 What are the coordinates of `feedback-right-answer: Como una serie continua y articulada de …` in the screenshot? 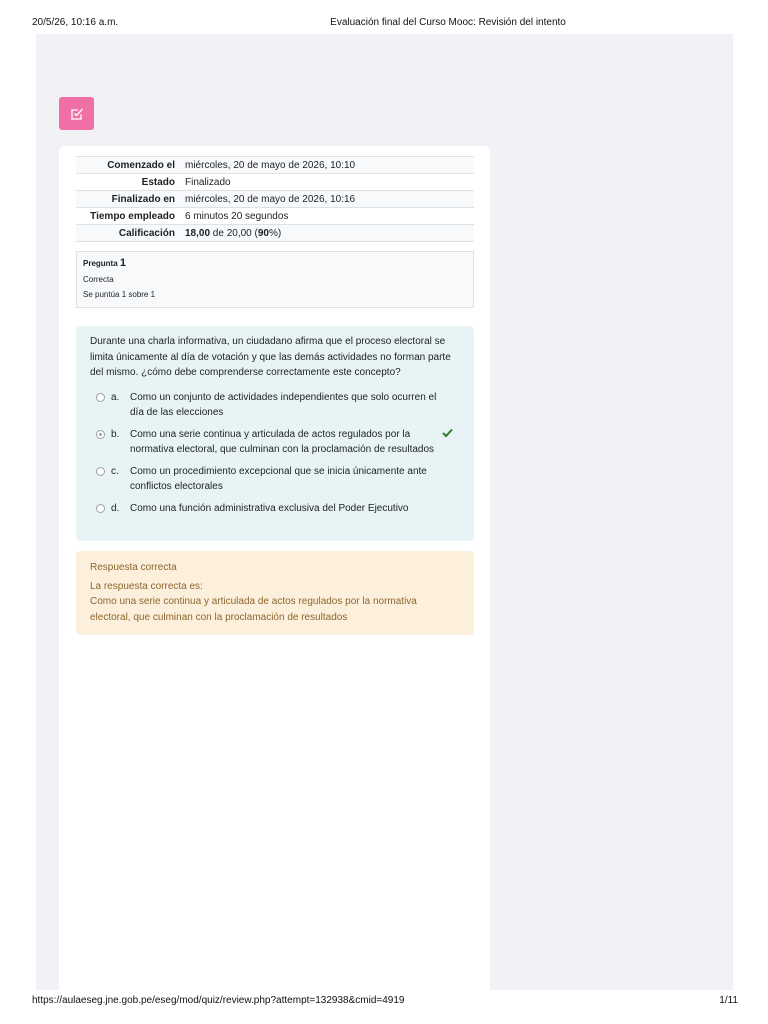 It's located at (253, 609).